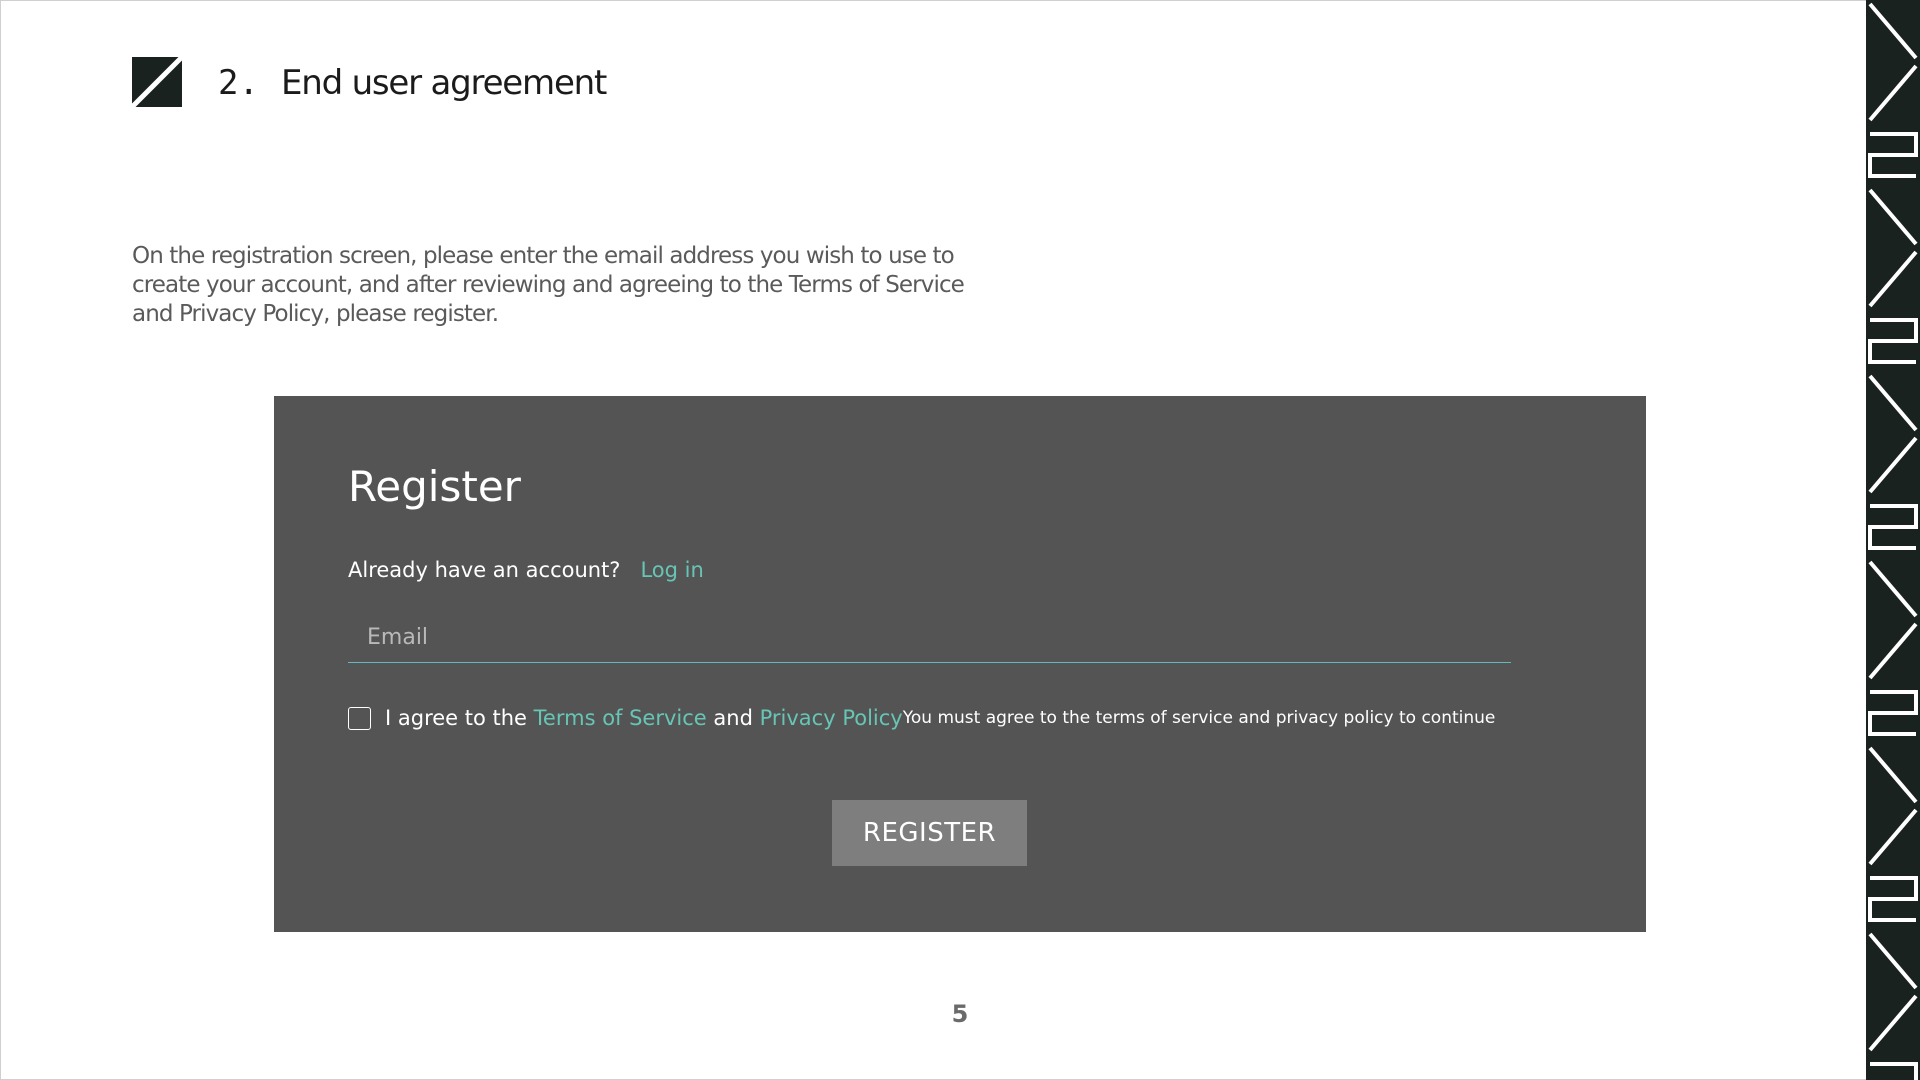 Image resolution: width=1920 pixels, height=1080 pixels. What do you see at coordinates (960, 1014) in the screenshot?
I see `page-number: 5` at bounding box center [960, 1014].